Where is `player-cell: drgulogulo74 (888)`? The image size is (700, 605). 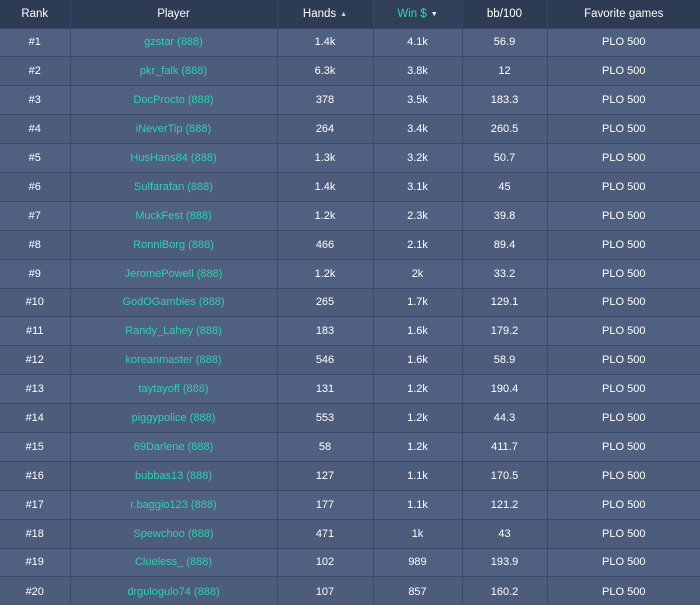 player-cell: drgulogulo74 (888) is located at coordinates (174, 590).